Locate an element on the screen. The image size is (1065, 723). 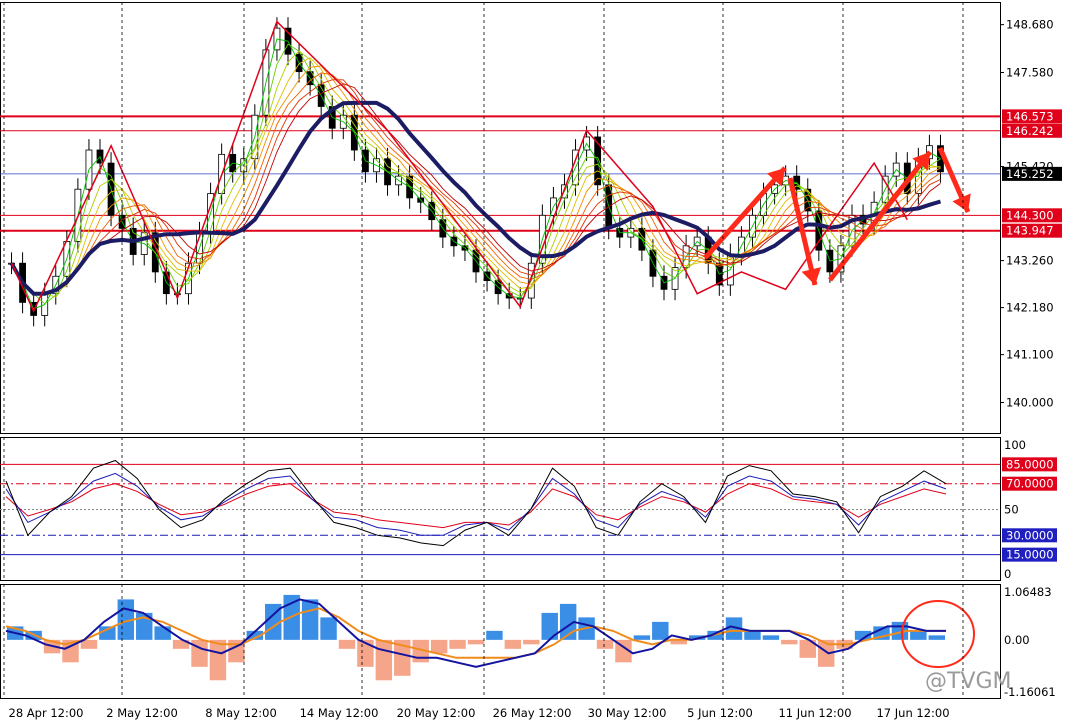
x-tick-label: 2 May 12:00 is located at coordinates (142, 713).